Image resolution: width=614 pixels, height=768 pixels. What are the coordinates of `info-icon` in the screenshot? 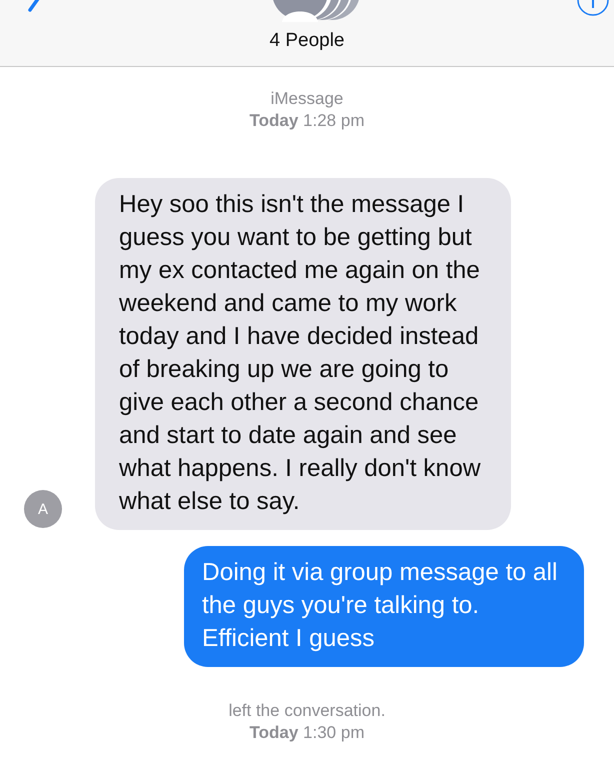 It's located at (593, 9).